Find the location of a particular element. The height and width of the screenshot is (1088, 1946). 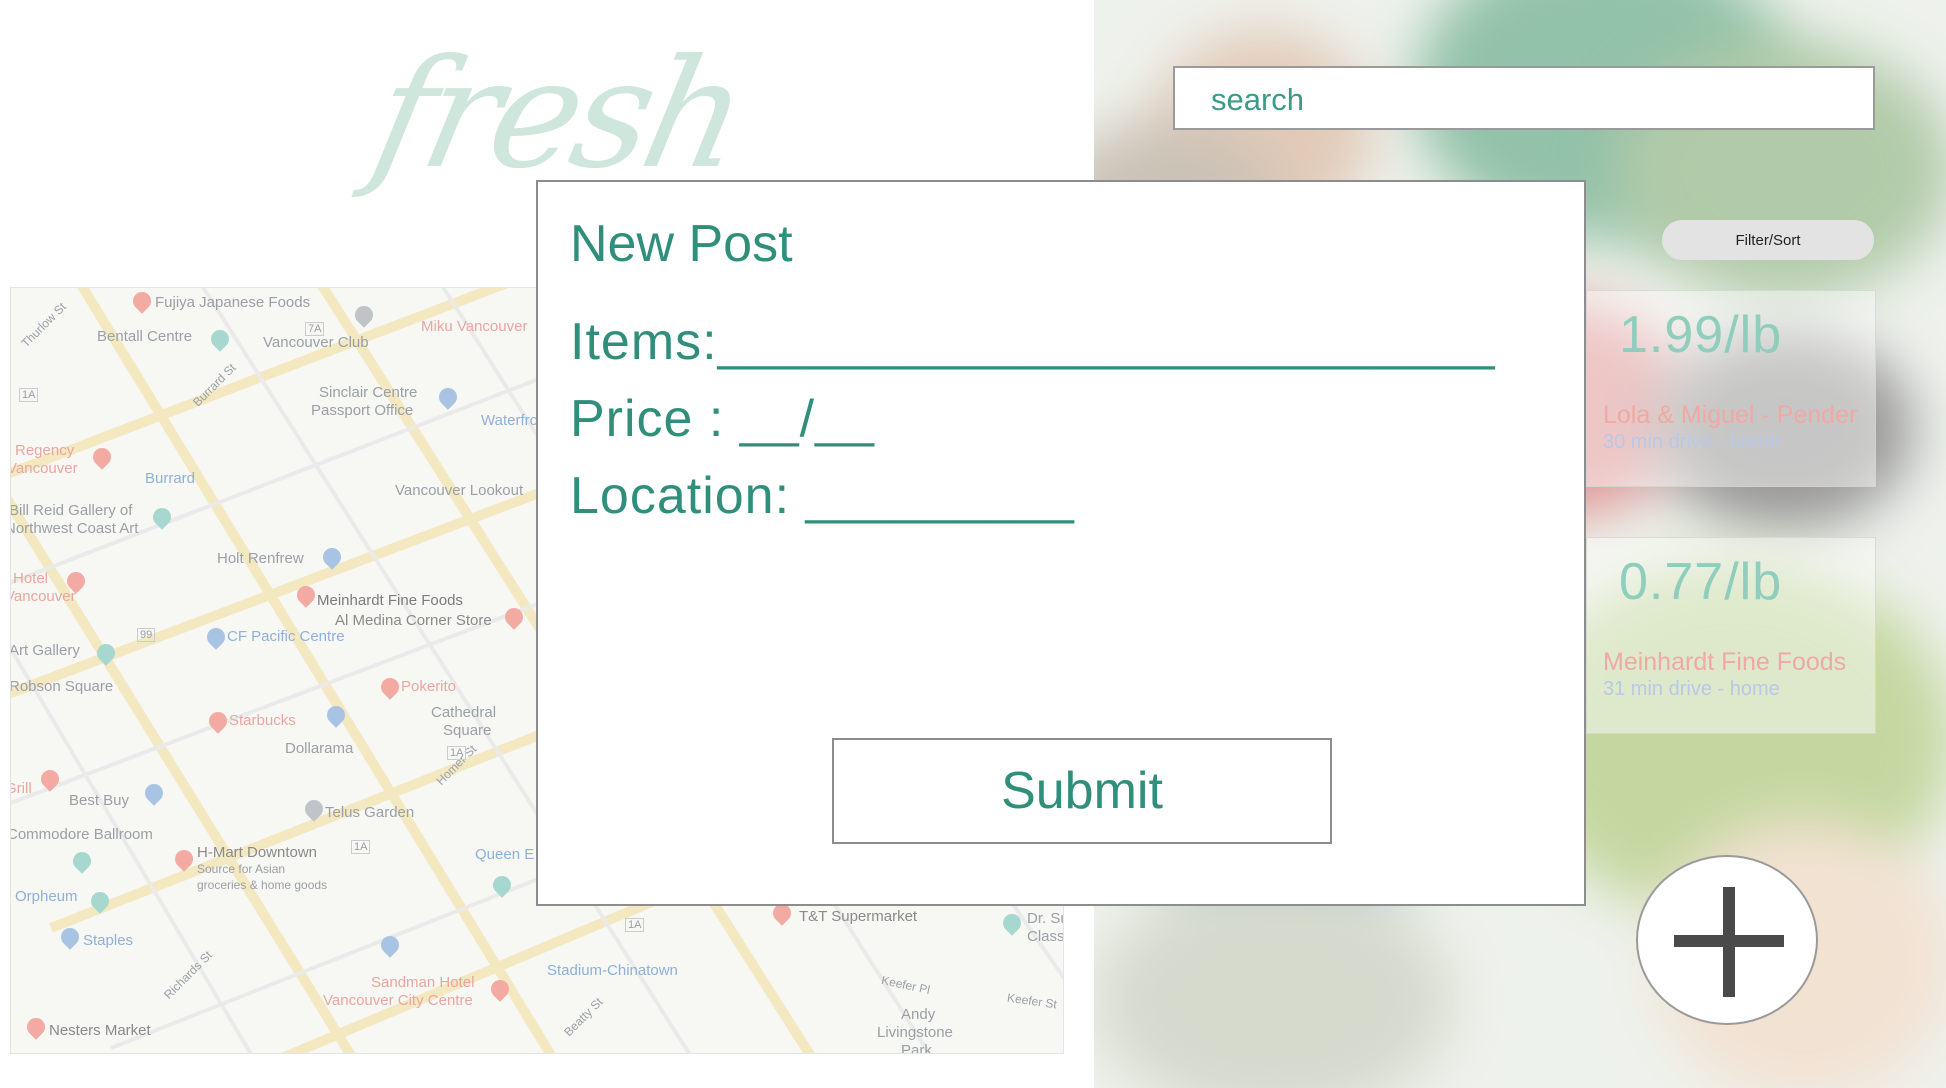

map-label: Staples is located at coordinates (108, 940).